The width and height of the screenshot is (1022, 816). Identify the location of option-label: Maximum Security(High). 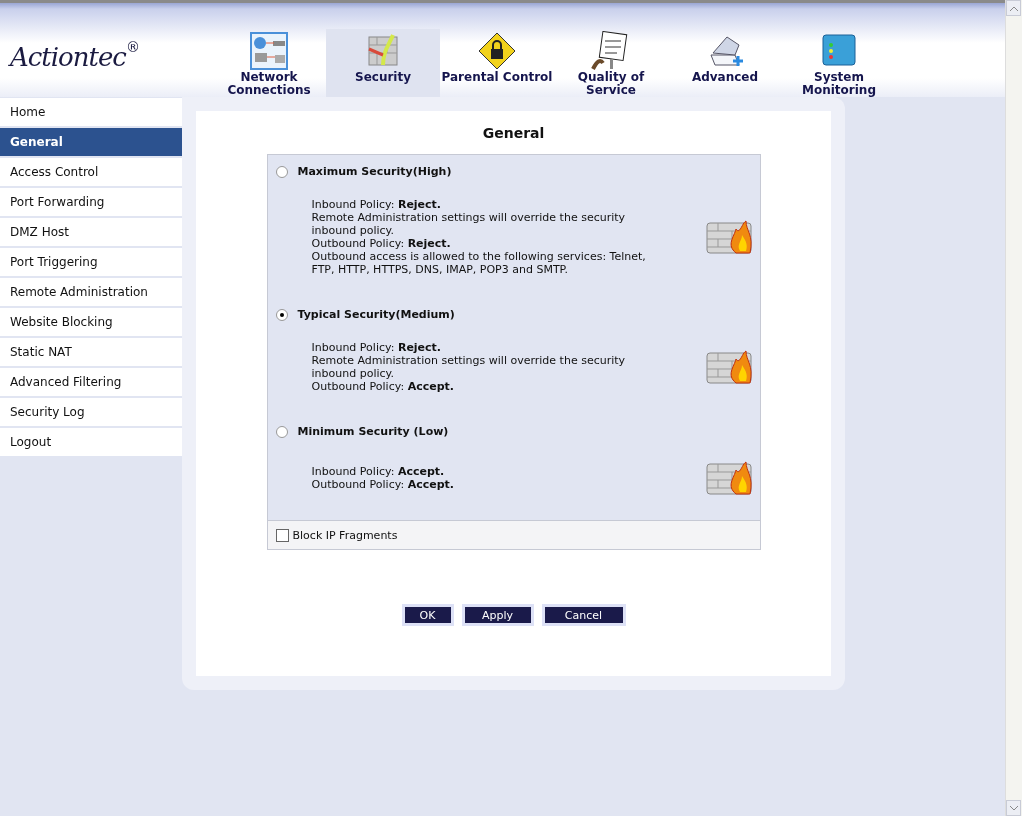
(374, 171).